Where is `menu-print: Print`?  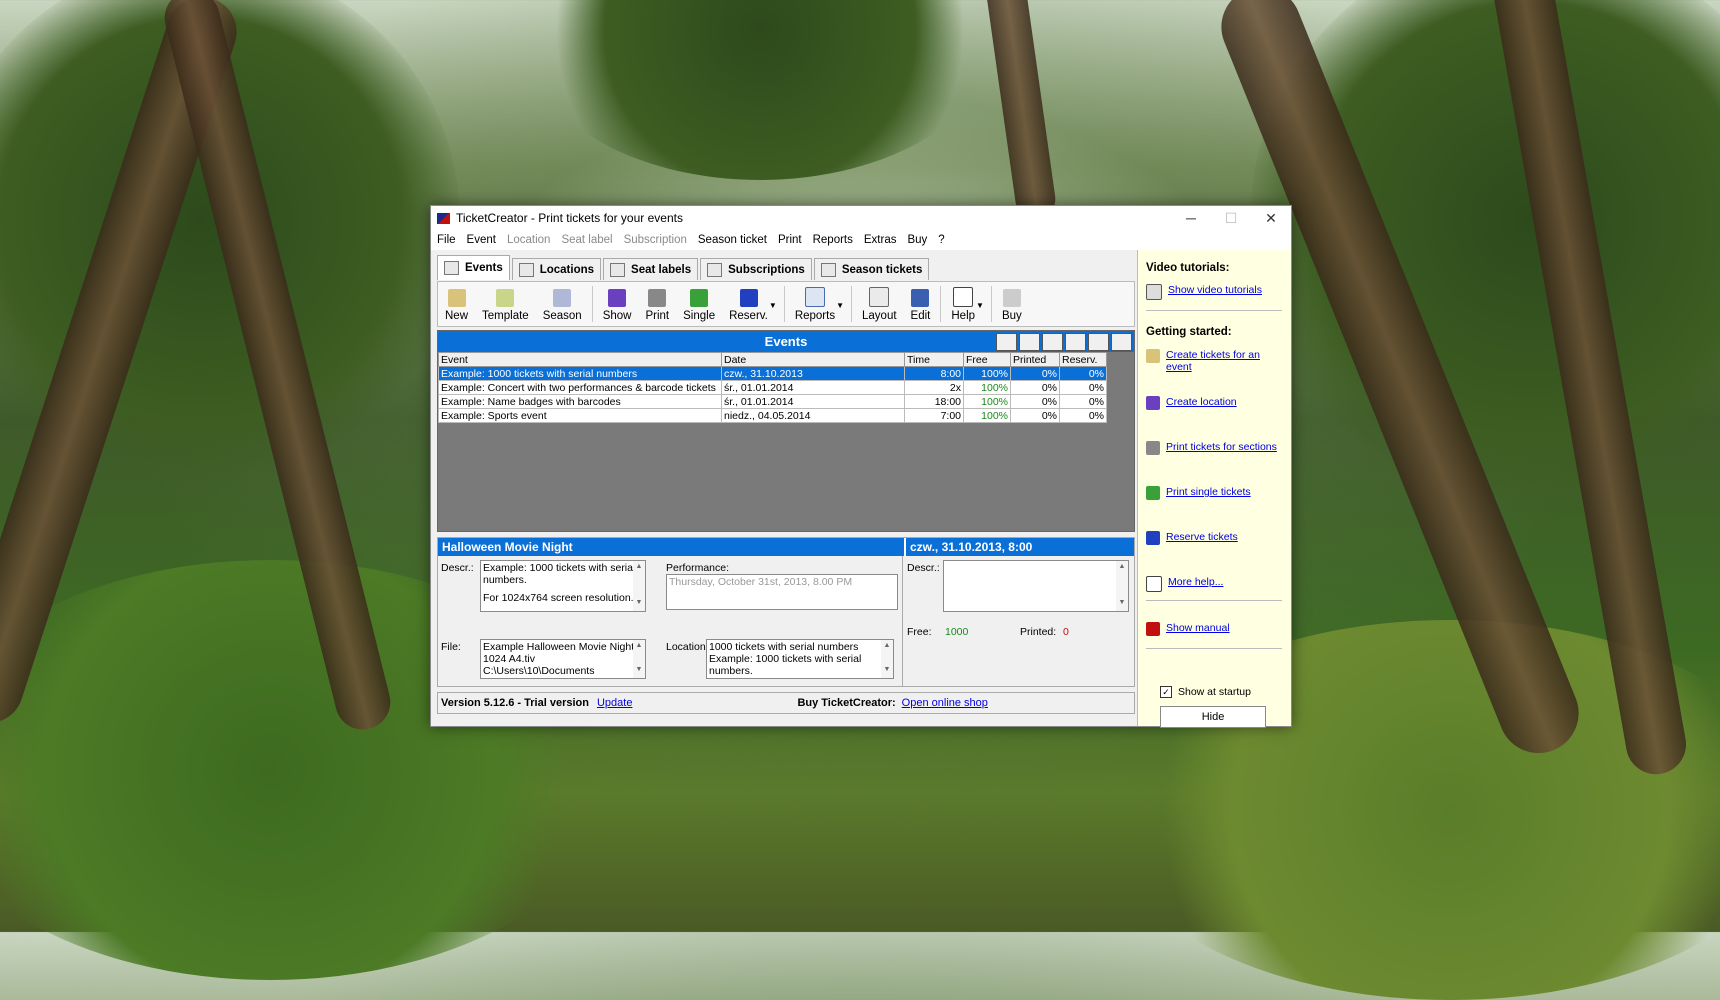
menu-print: Print is located at coordinates (790, 240).